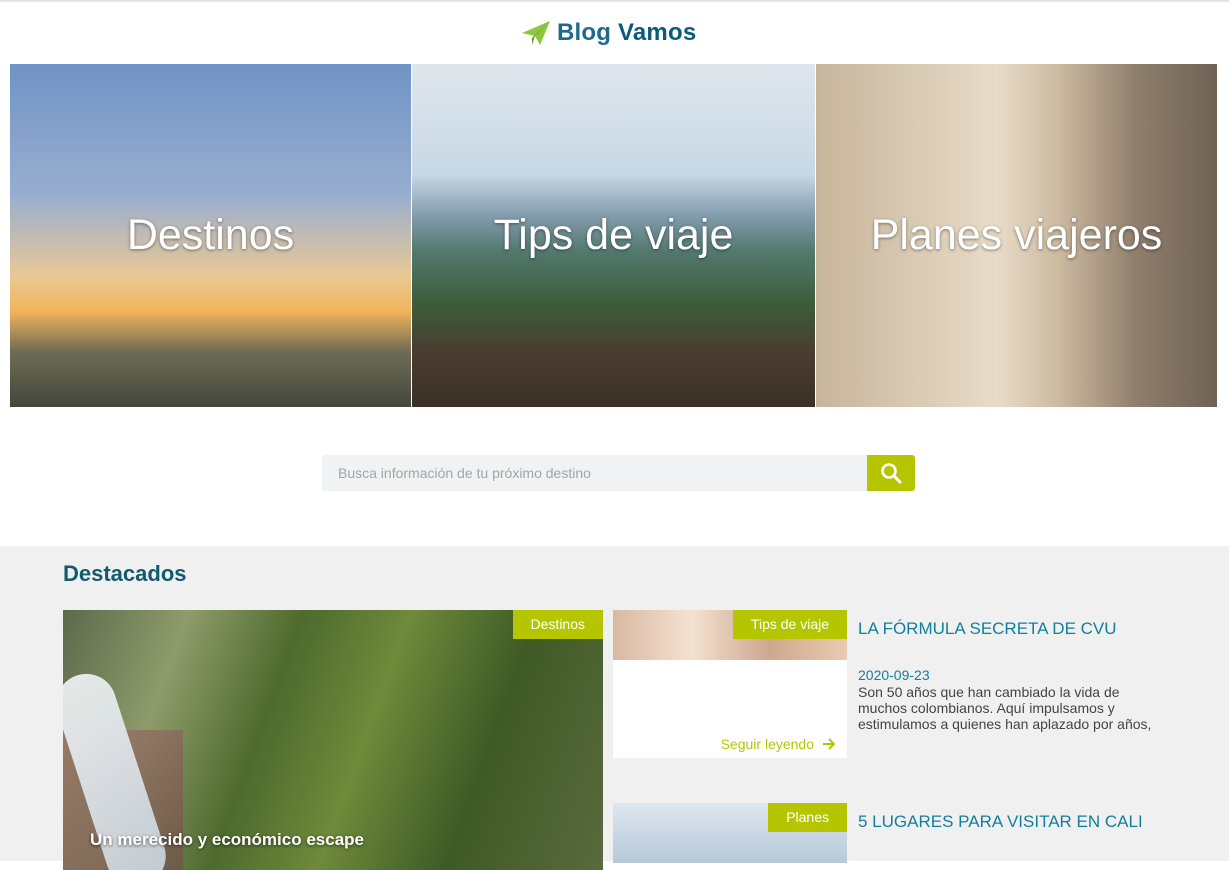 This screenshot has width=1229, height=870. What do you see at coordinates (807, 817) in the screenshot?
I see `category-badge: Planes` at bounding box center [807, 817].